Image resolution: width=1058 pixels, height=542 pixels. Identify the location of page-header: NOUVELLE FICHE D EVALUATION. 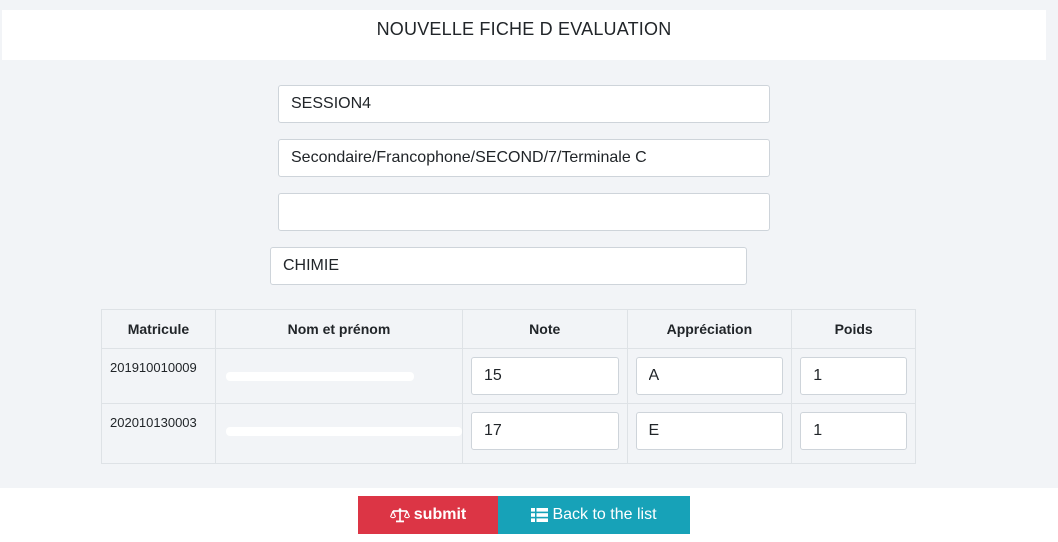
(524, 35).